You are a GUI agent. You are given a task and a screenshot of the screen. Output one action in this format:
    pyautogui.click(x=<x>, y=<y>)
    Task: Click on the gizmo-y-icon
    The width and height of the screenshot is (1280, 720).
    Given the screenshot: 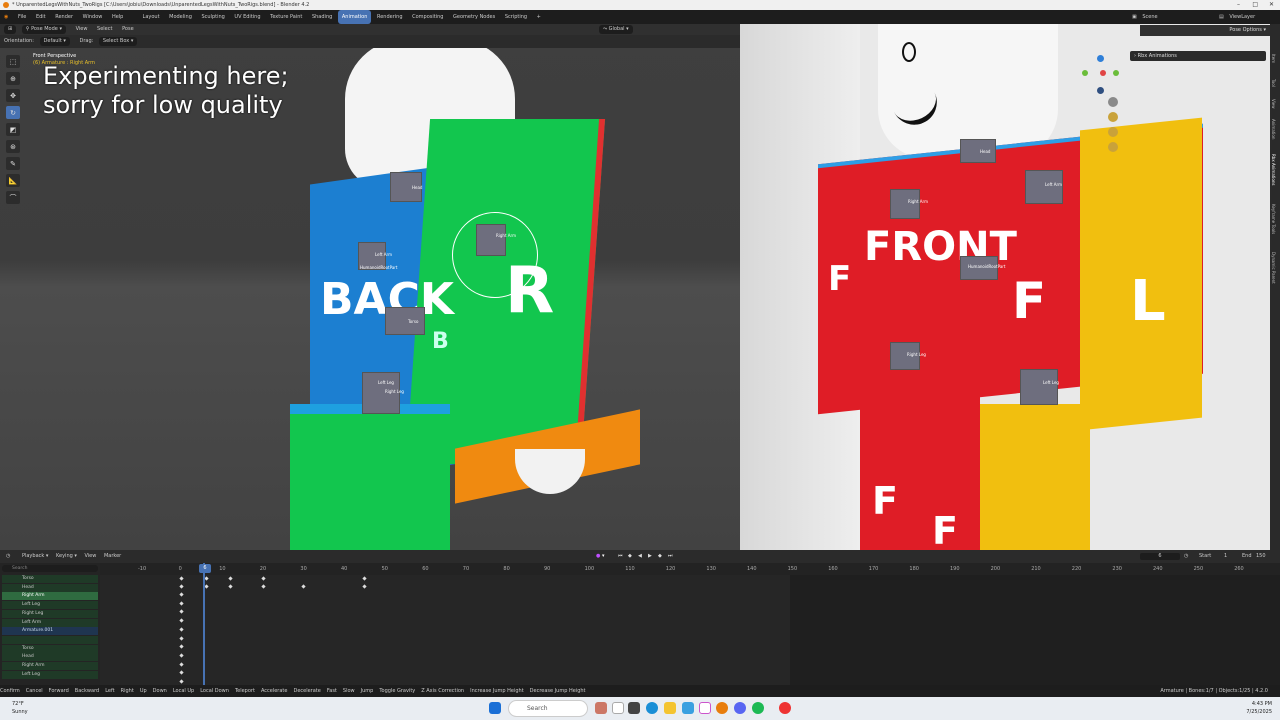 What is the action you would take?
    pyautogui.click(x=1085, y=73)
    